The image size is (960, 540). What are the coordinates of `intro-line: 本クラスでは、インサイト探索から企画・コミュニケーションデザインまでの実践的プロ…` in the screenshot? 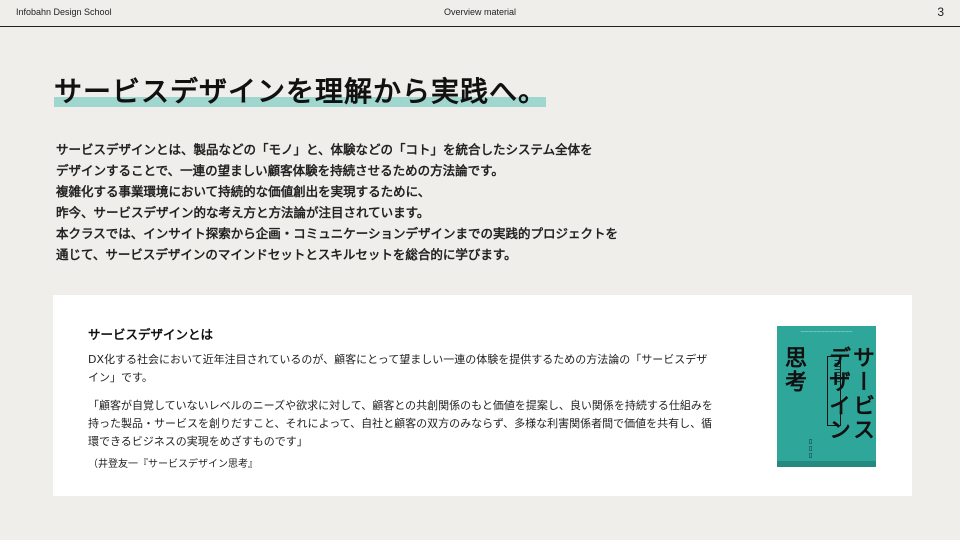 It's located at (337, 233).